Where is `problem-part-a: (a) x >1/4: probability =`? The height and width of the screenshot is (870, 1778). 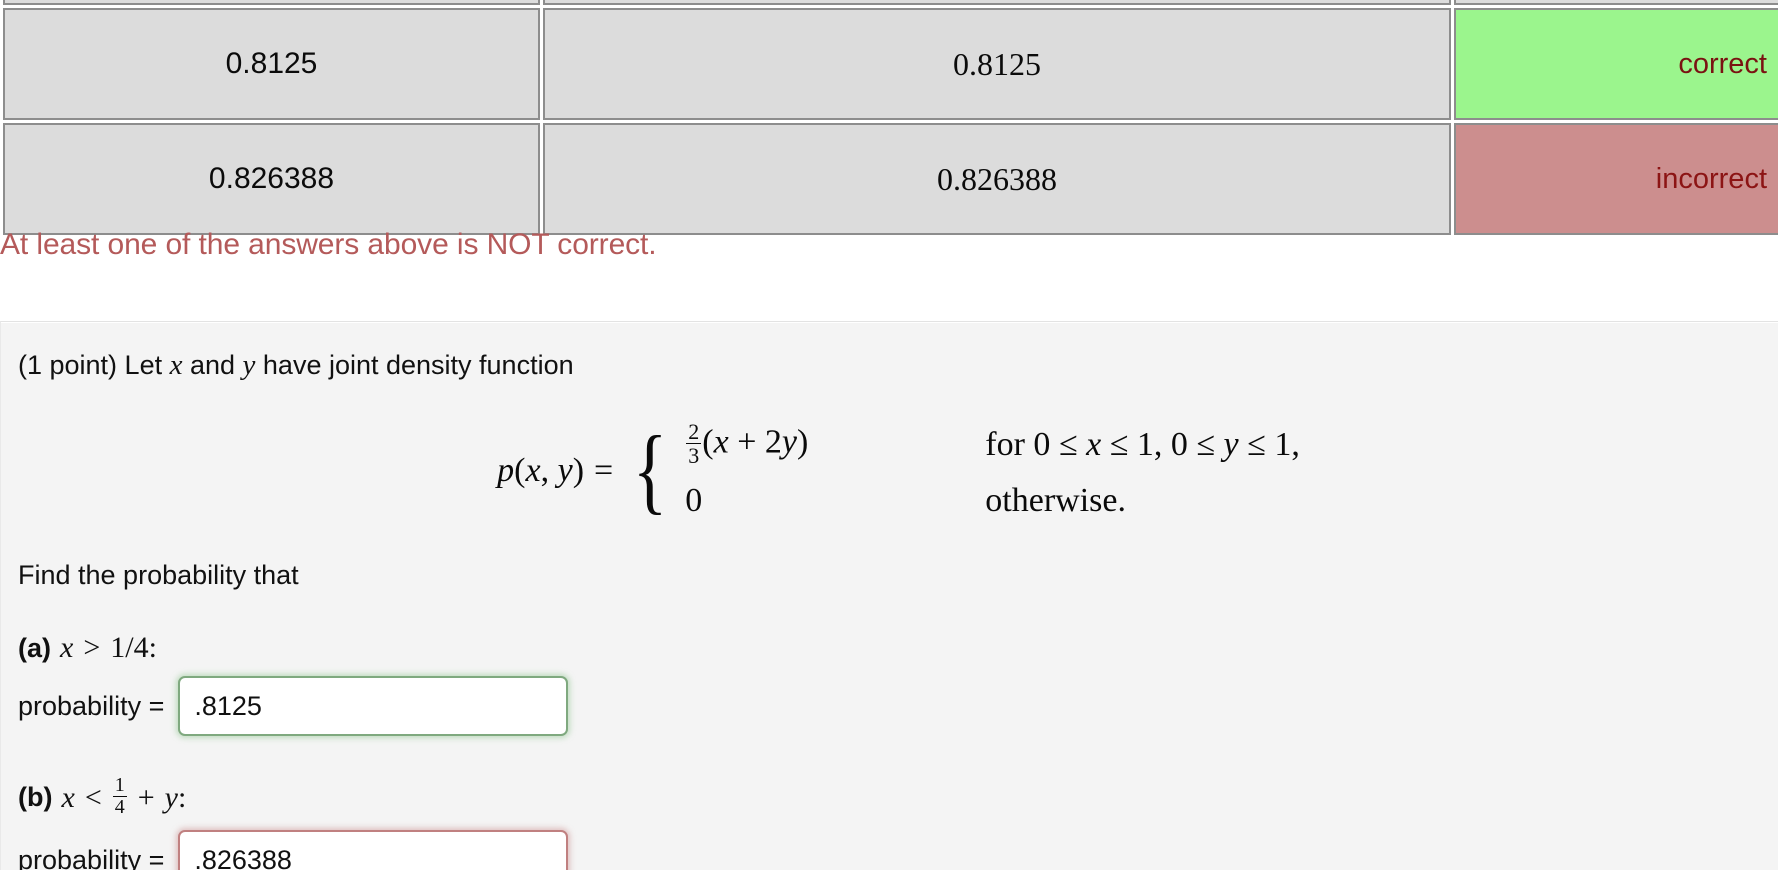 problem-part-a: (a) x >1/4: probability = is located at coordinates (898, 684).